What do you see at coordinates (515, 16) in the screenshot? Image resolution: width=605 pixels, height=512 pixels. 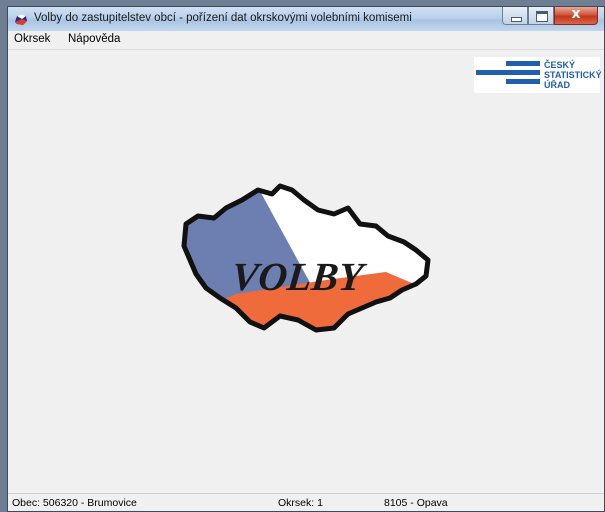 I see `minimize-button` at bounding box center [515, 16].